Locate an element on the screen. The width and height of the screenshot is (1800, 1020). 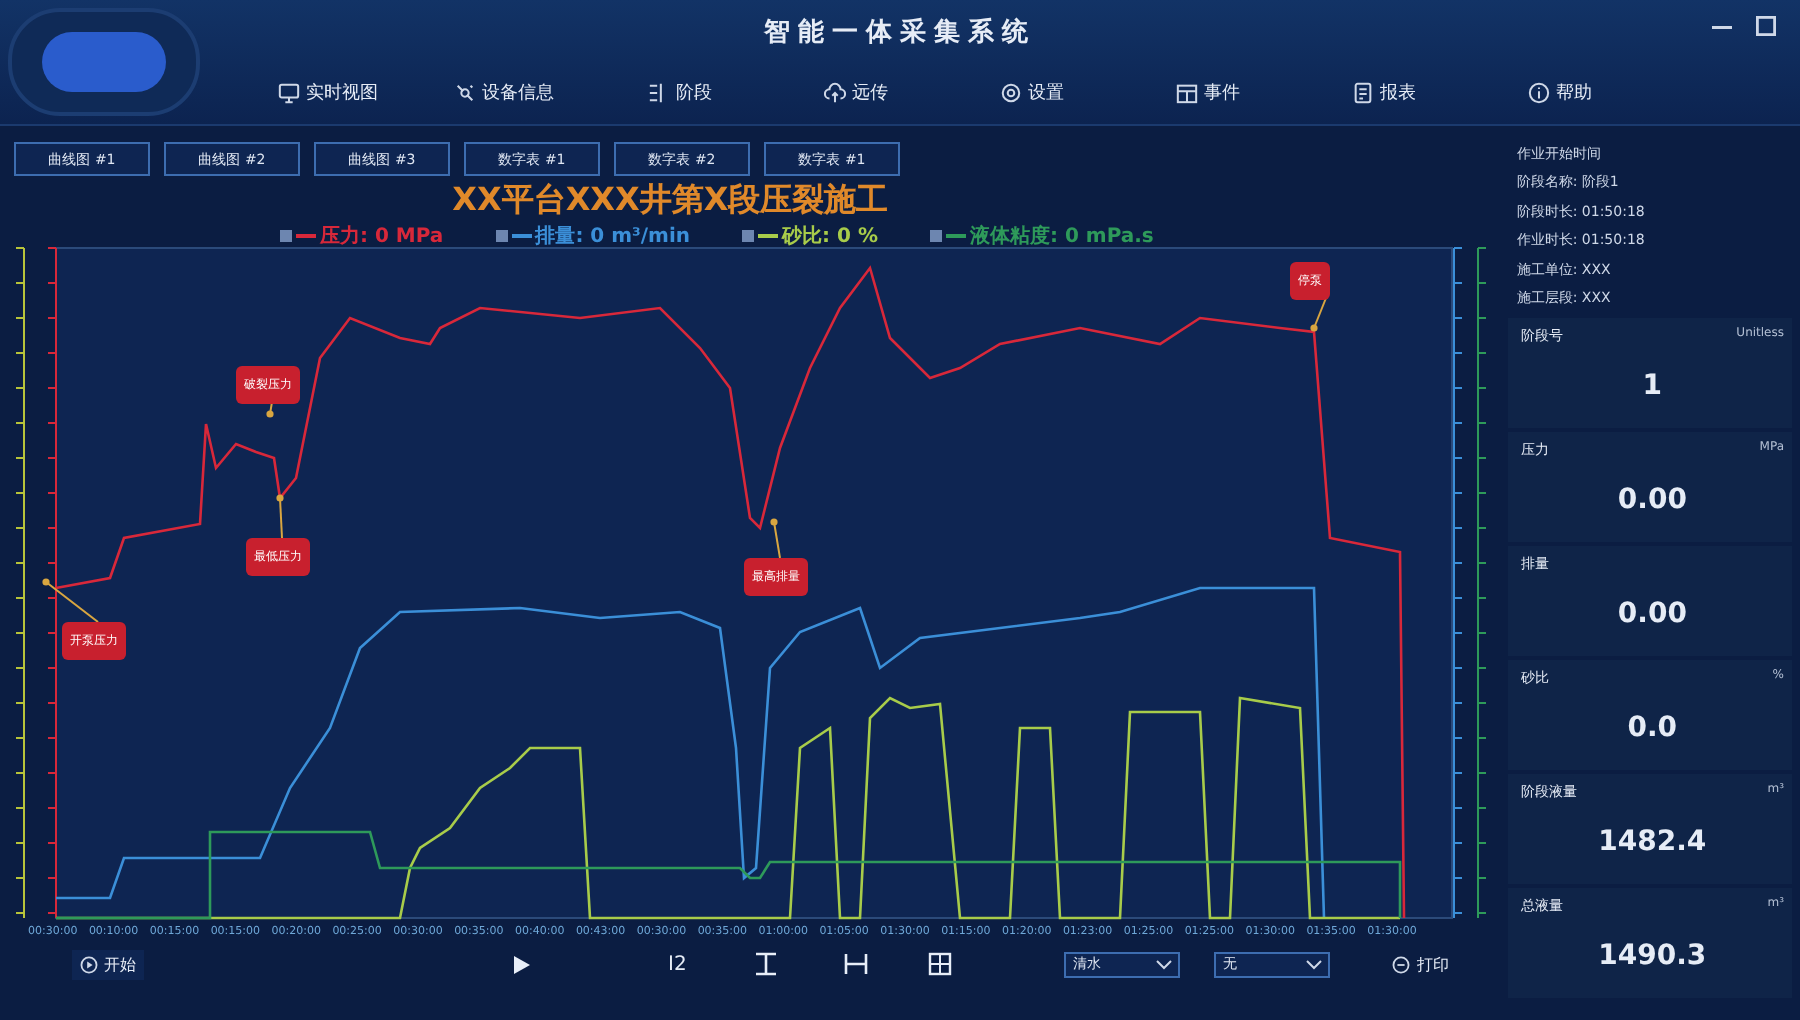
nav-item: 实时视图 is located at coordinates (328, 92).